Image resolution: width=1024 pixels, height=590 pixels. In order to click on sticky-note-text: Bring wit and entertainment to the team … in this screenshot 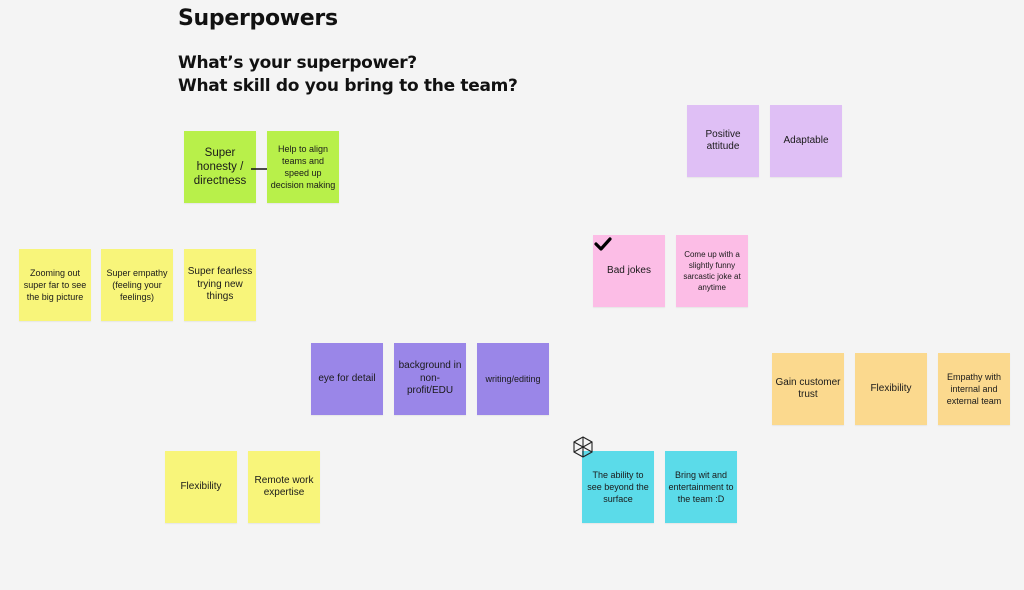, I will do `click(701, 487)`.